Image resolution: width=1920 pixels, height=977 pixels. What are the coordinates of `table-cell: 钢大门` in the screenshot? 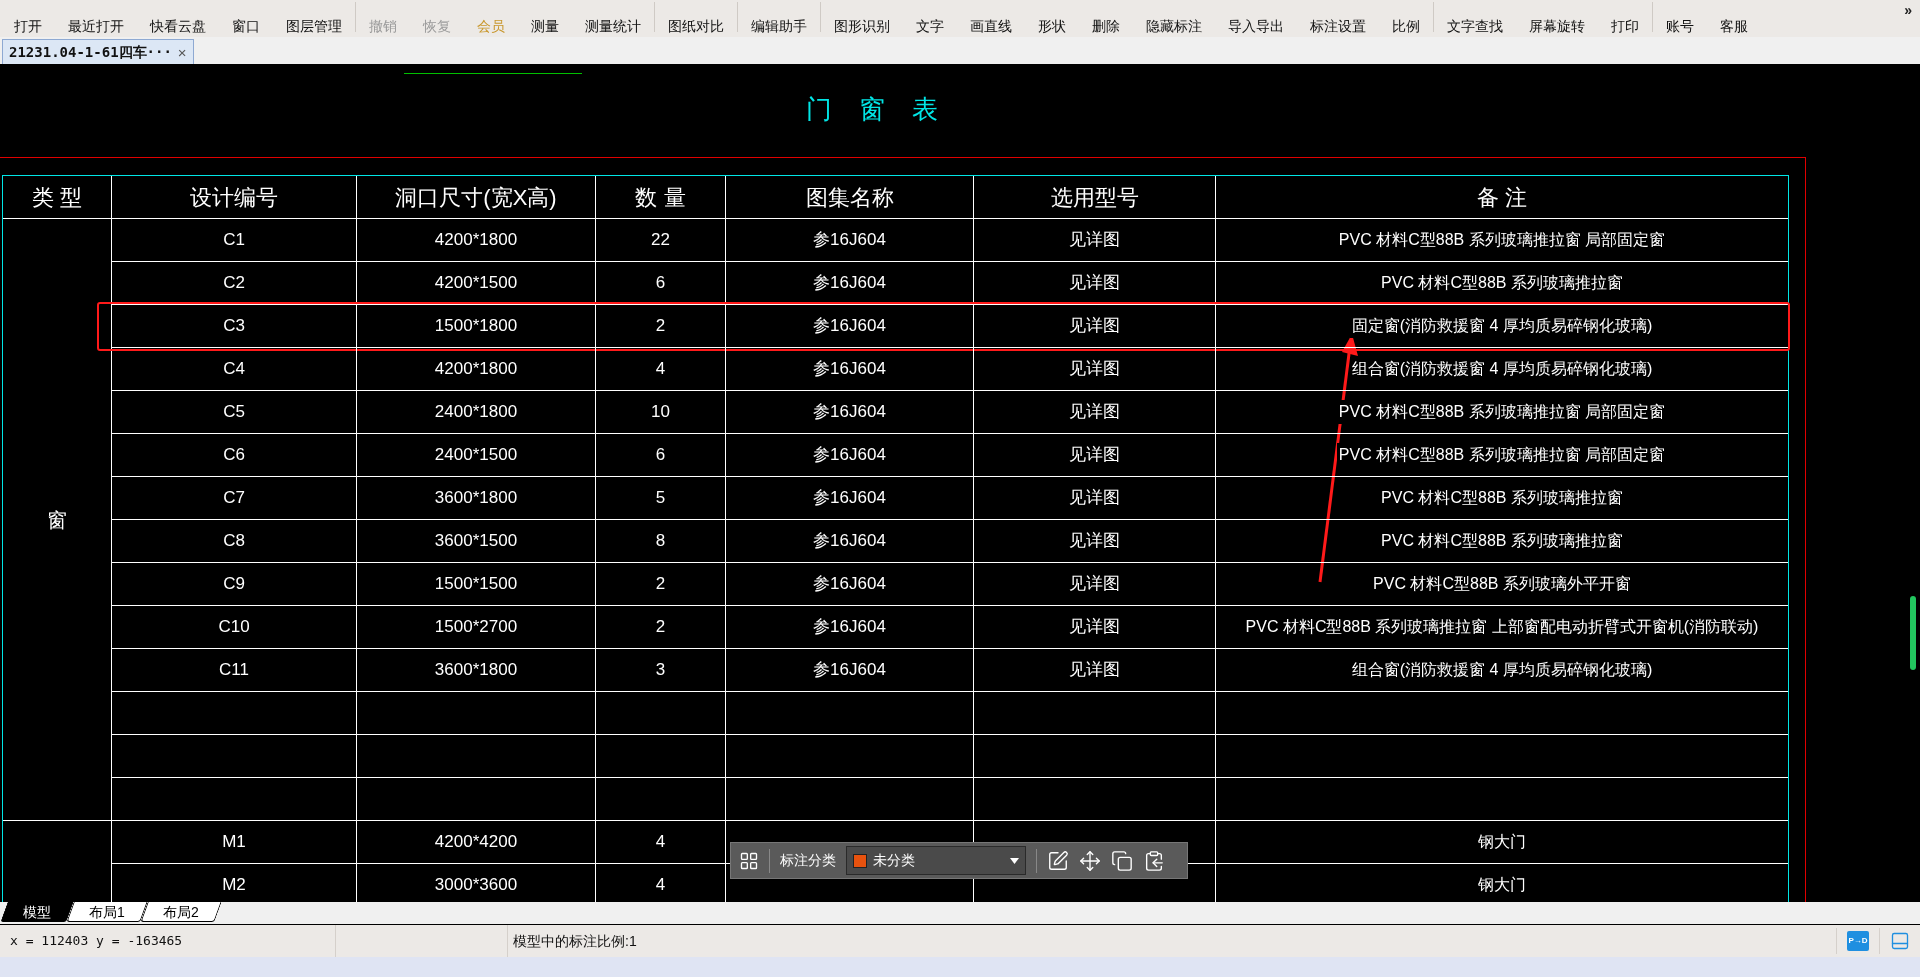 It's located at (1502, 883).